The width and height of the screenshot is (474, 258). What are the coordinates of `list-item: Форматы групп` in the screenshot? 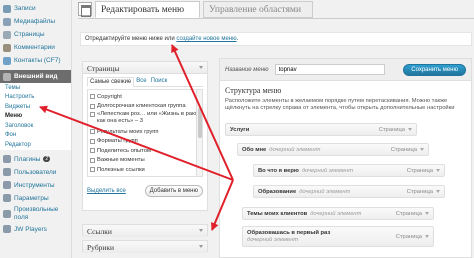 It's located at (145, 142).